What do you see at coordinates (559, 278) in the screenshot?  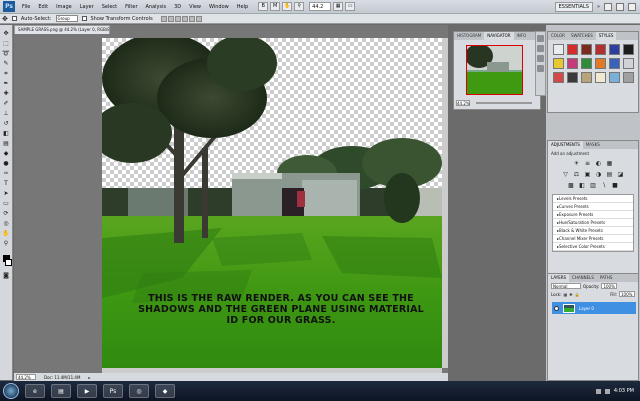 I see `tab-layers: LAYERS` at bounding box center [559, 278].